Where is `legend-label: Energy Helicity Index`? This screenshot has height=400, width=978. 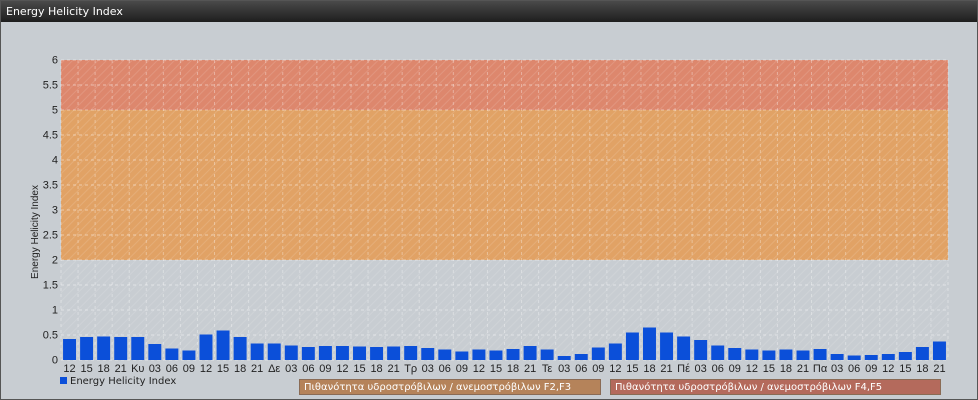 legend-label: Energy Helicity Index is located at coordinates (123, 381).